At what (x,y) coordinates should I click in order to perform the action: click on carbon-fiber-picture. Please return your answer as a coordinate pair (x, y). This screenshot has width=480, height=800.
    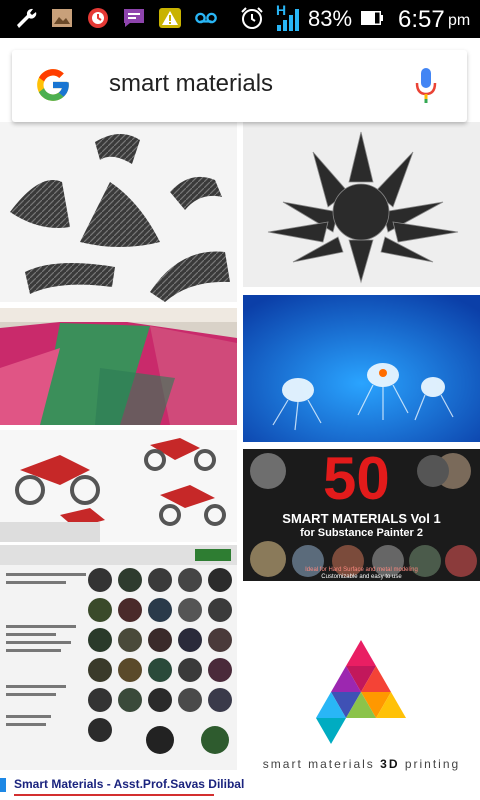
    Looking at the image, I should click on (118, 212).